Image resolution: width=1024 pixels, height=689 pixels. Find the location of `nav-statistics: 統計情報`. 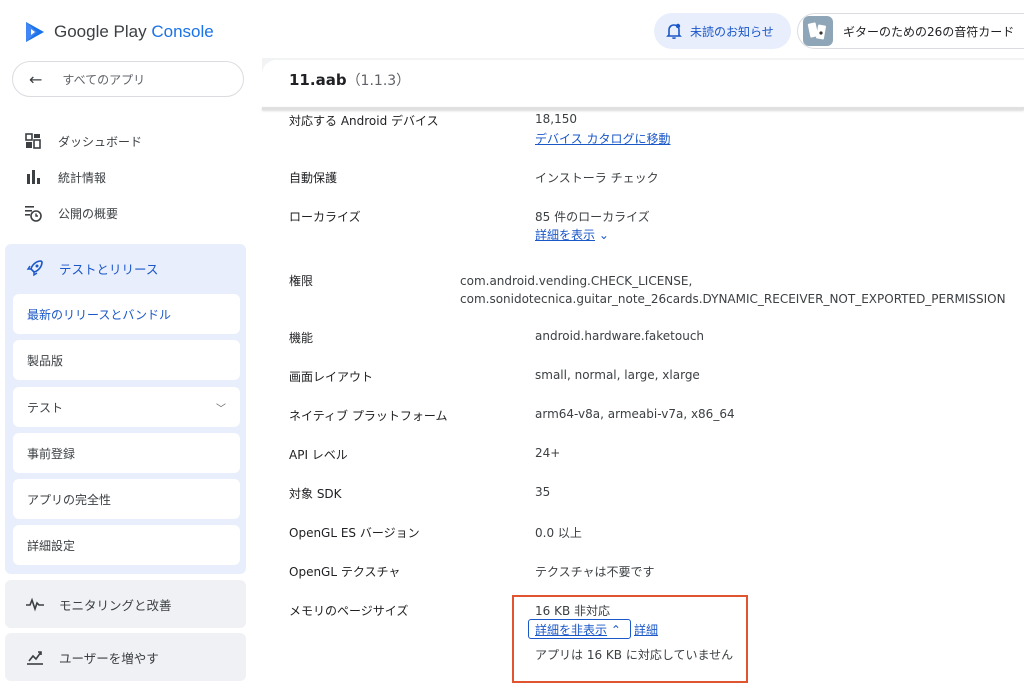

nav-statistics: 統計情報 is located at coordinates (65, 177).